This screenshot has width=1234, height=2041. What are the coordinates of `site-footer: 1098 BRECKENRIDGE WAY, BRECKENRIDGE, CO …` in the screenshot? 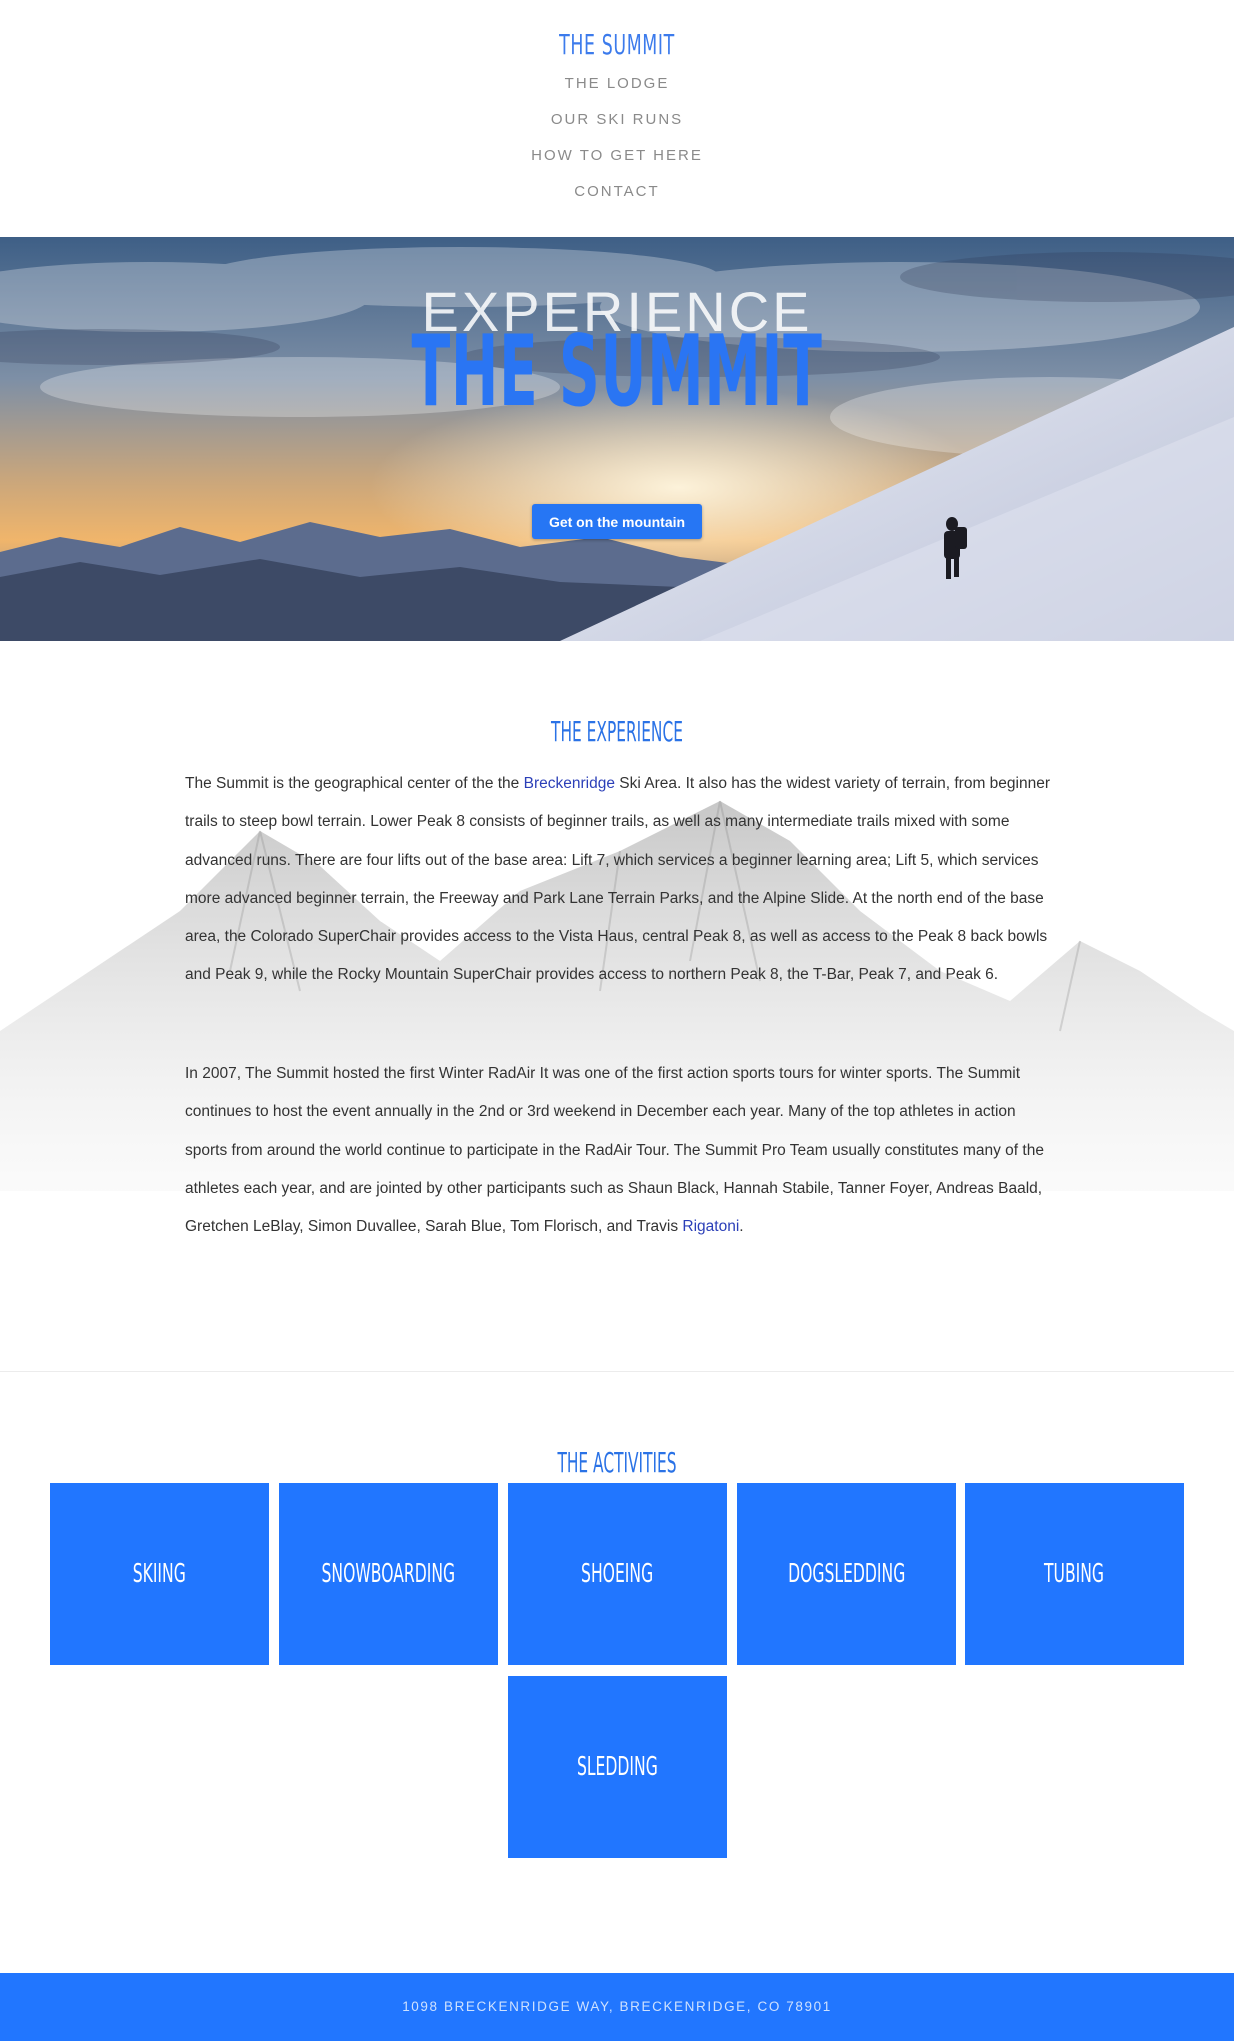 It's located at (617, 2007).